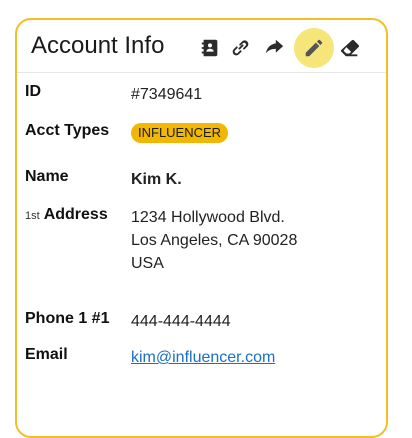 Image resolution: width=412 pixels, height=438 pixels. I want to click on forward-button, so click(274, 48).